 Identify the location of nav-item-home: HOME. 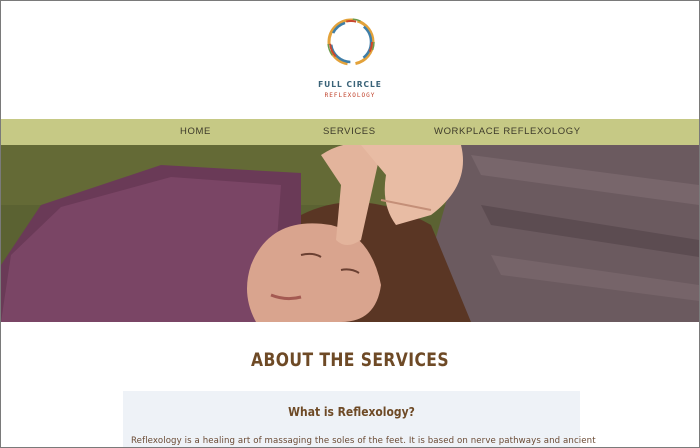
(195, 131).